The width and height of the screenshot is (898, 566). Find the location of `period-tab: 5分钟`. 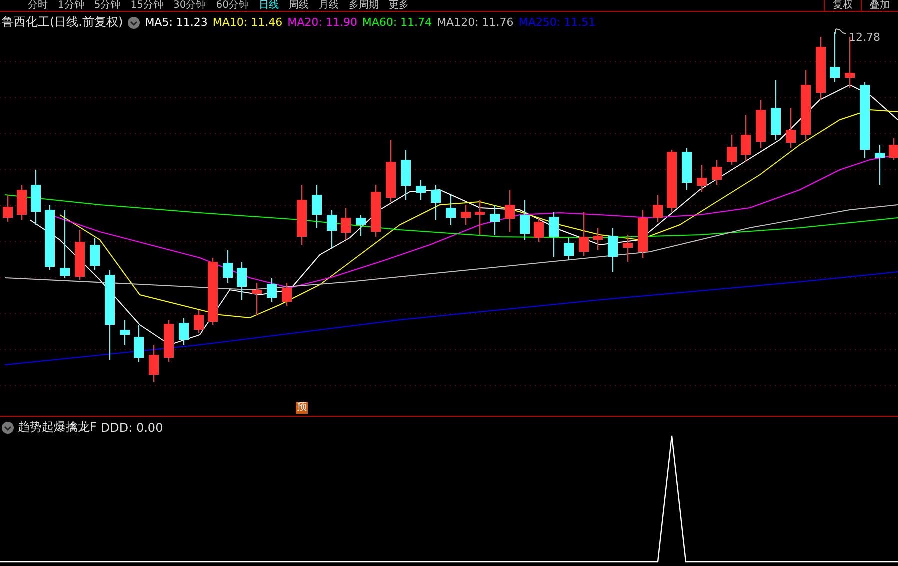

period-tab: 5分钟 is located at coordinates (107, 5).